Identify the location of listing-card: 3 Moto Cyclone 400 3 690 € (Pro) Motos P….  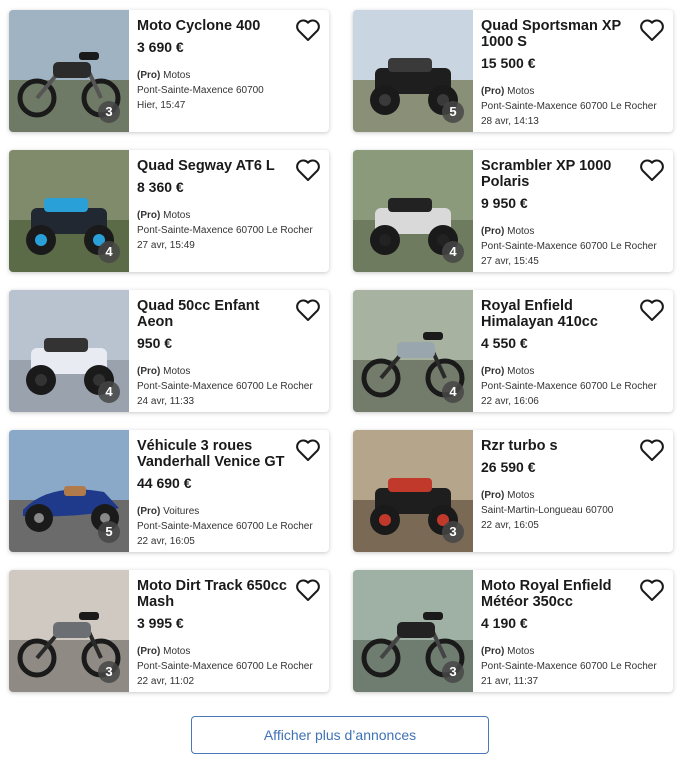
(169, 71).